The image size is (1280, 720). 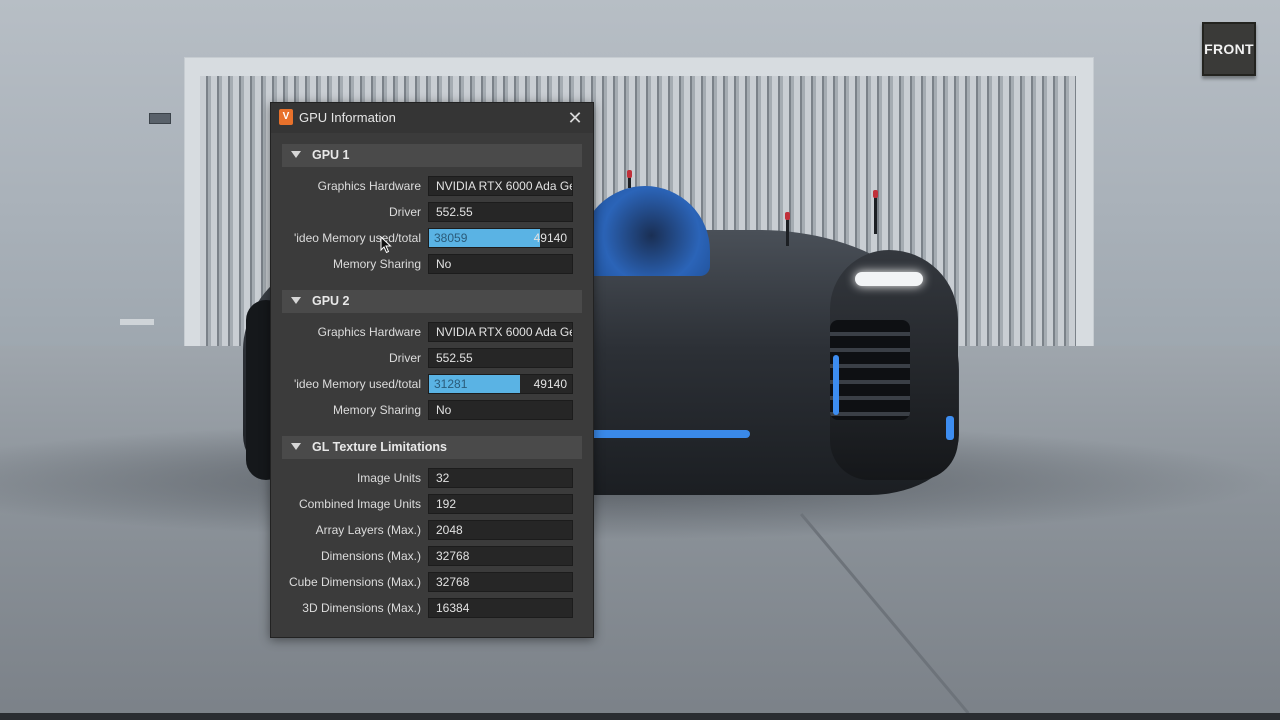 I want to click on section-title: GL Texture Limitations, so click(x=379, y=447).